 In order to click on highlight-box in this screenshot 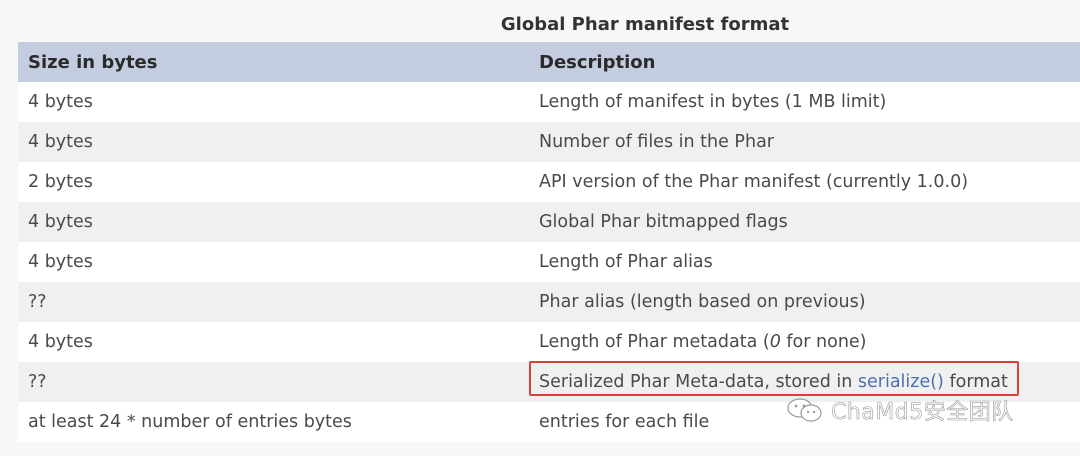, I will do `click(774, 378)`.